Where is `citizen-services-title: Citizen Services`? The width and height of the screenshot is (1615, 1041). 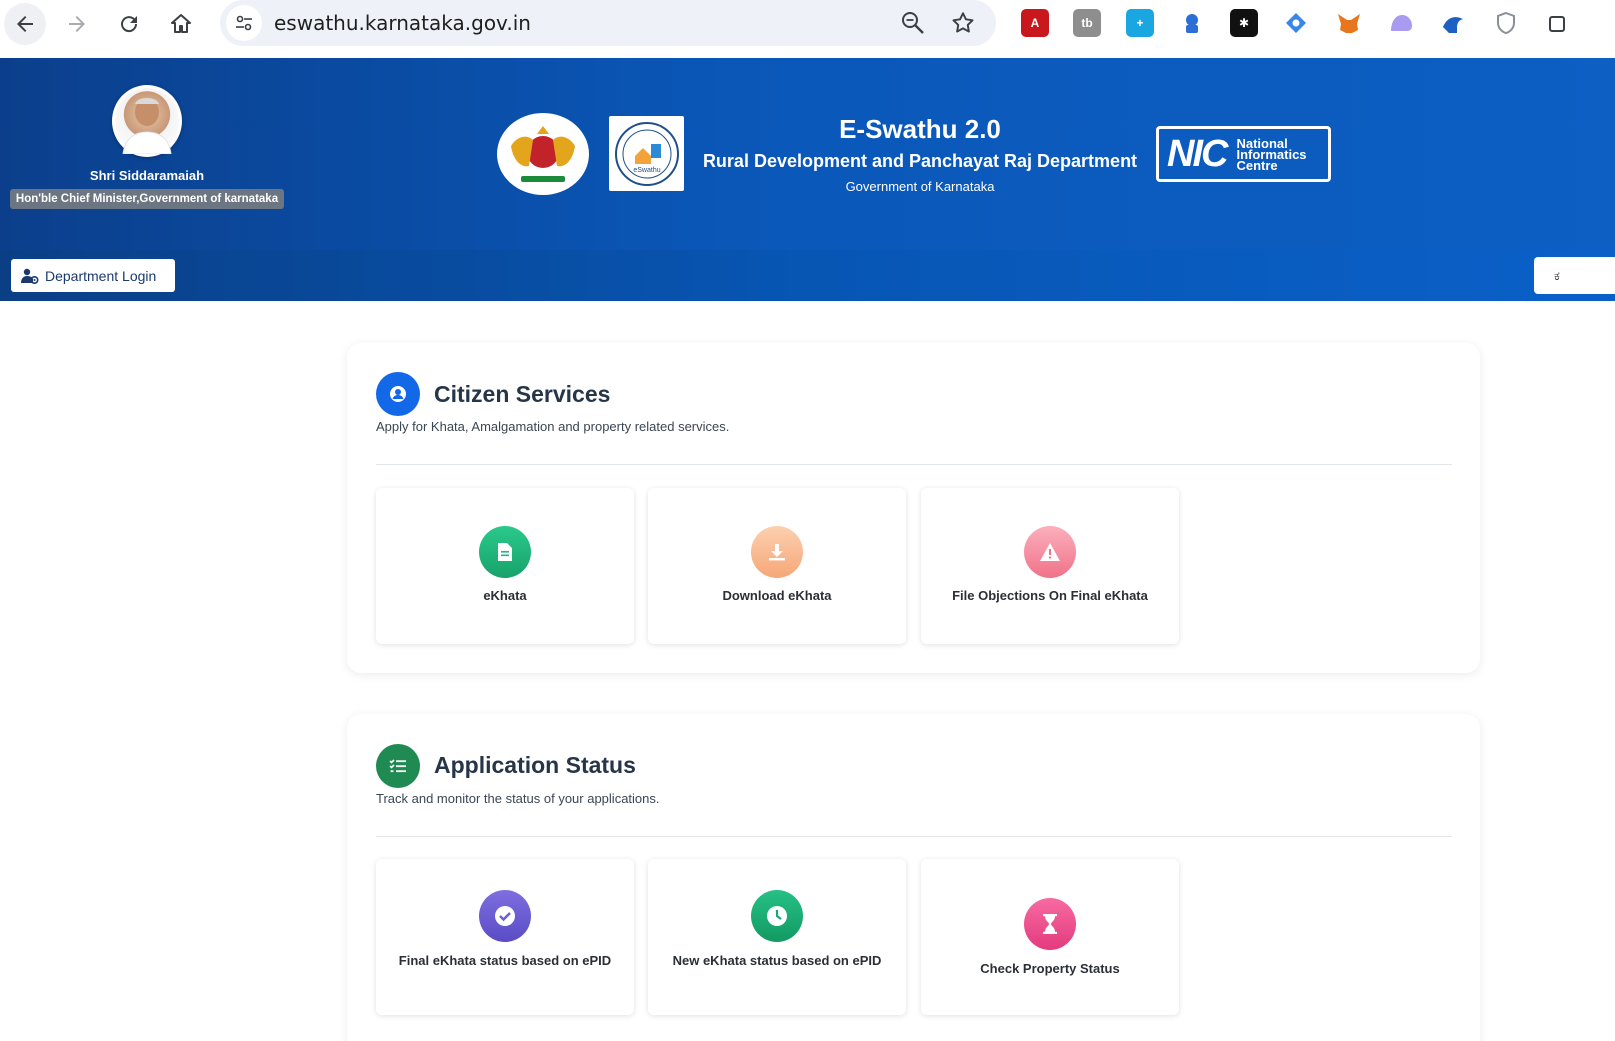
citizen-services-title: Citizen Services is located at coordinates (522, 394).